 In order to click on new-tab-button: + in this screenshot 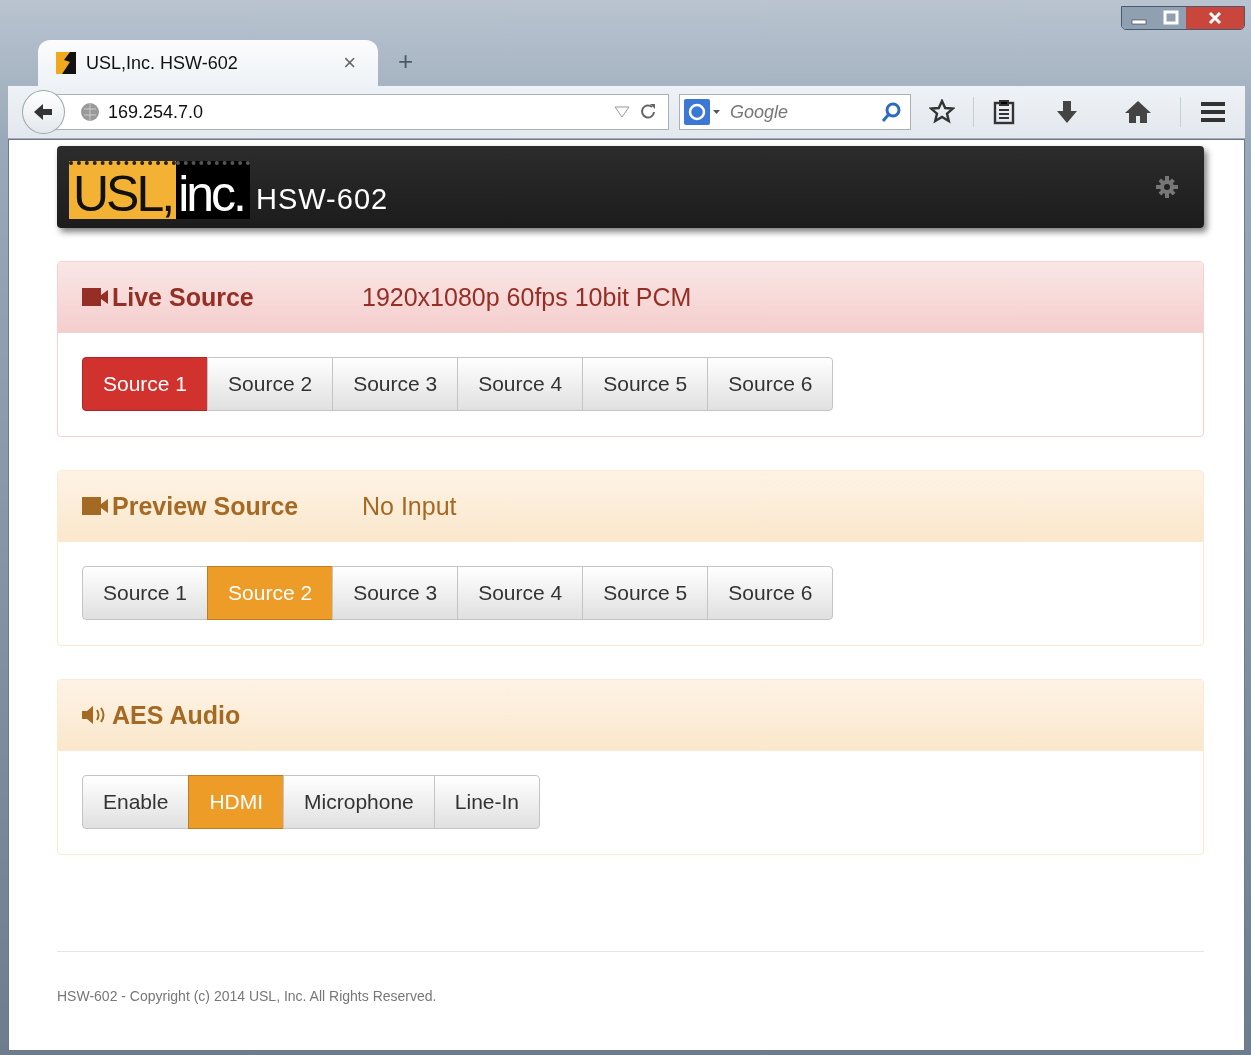, I will do `click(406, 61)`.